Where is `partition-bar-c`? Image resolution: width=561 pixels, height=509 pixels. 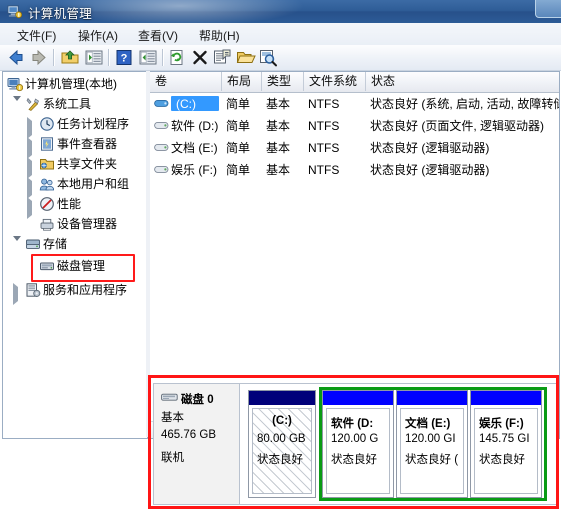
partition-bar-c is located at coordinates (282, 398).